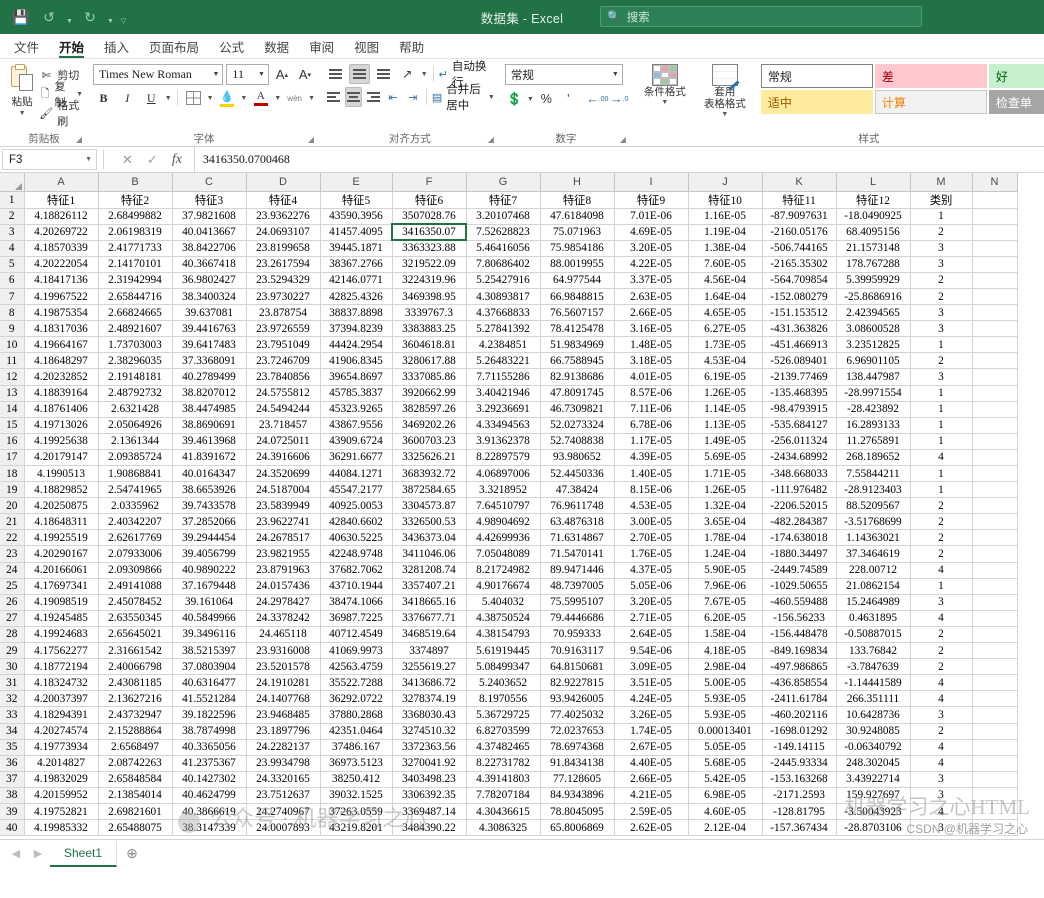  I want to click on cell-A15: 4.19713026, so click(61, 425).